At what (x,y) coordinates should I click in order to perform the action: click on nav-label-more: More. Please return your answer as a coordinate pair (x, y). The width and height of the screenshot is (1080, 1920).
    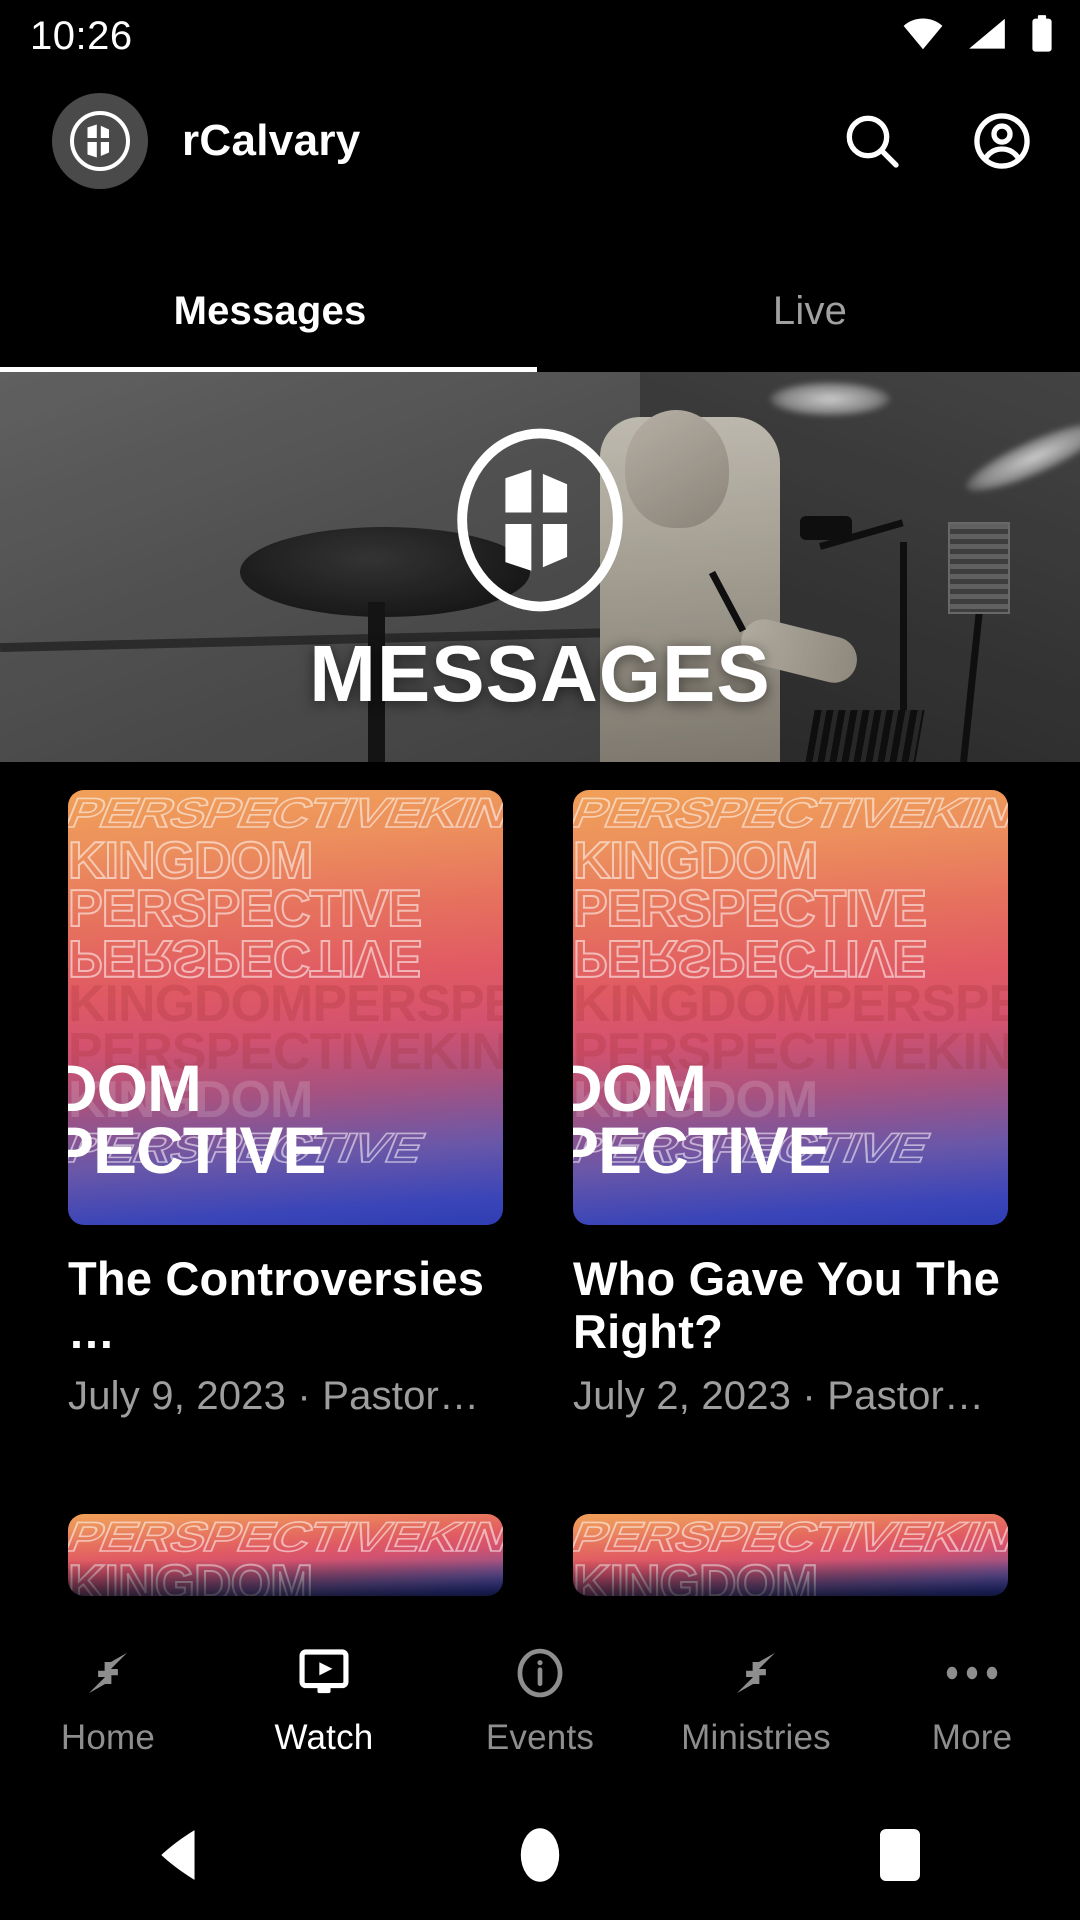
    Looking at the image, I should click on (972, 1737).